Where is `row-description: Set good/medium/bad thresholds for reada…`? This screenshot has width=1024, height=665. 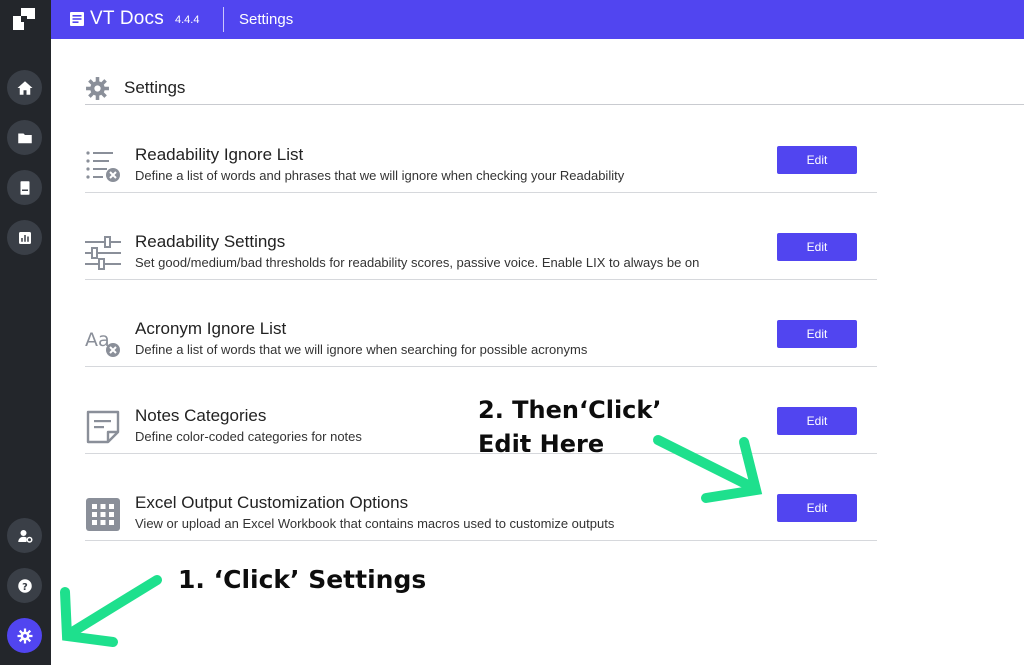
row-description: Set good/medium/bad thresholds for reada… is located at coordinates (417, 262).